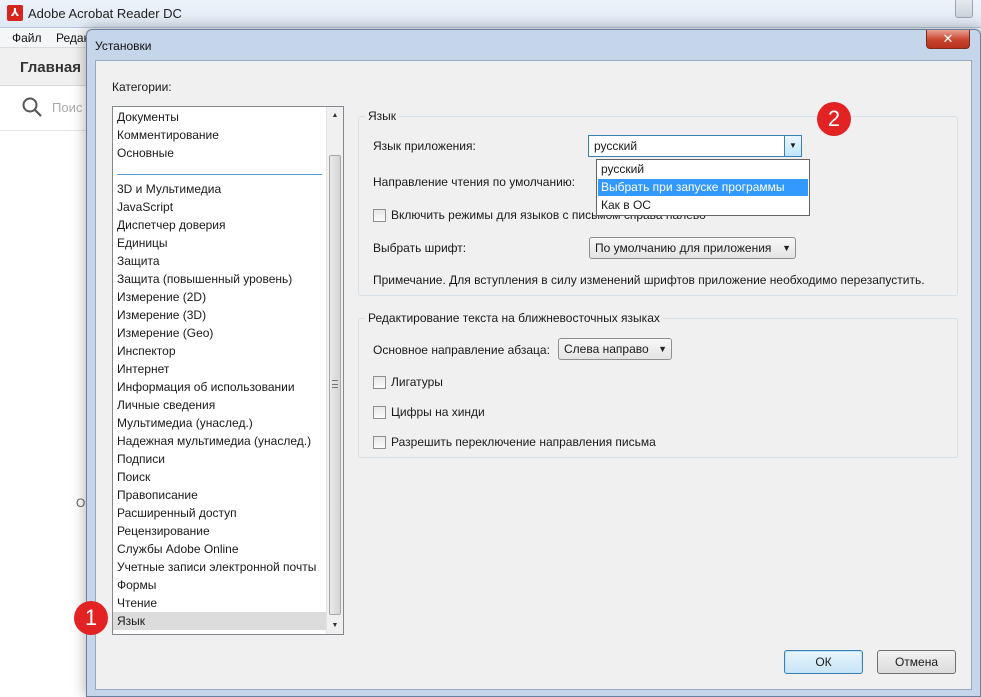  I want to click on font-select: По умолчанию для приложения ▼, so click(692, 248).